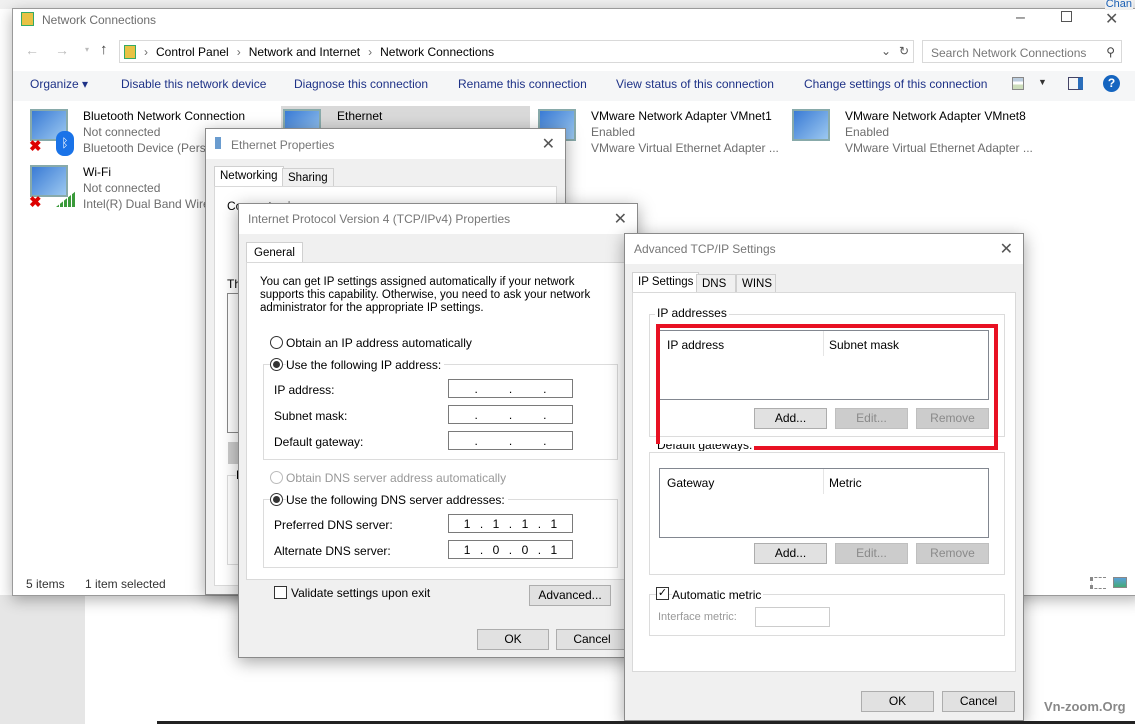 This screenshot has width=1135, height=724. Describe the element at coordinates (904, 51) in the screenshot. I see `refresh-icon: ↻` at that location.